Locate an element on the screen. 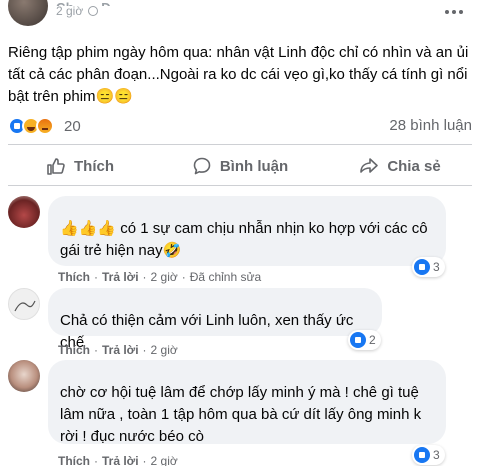 The height and width of the screenshot is (466, 480). post-header: Ch...... D.... 2 giờ is located at coordinates (240, 17).